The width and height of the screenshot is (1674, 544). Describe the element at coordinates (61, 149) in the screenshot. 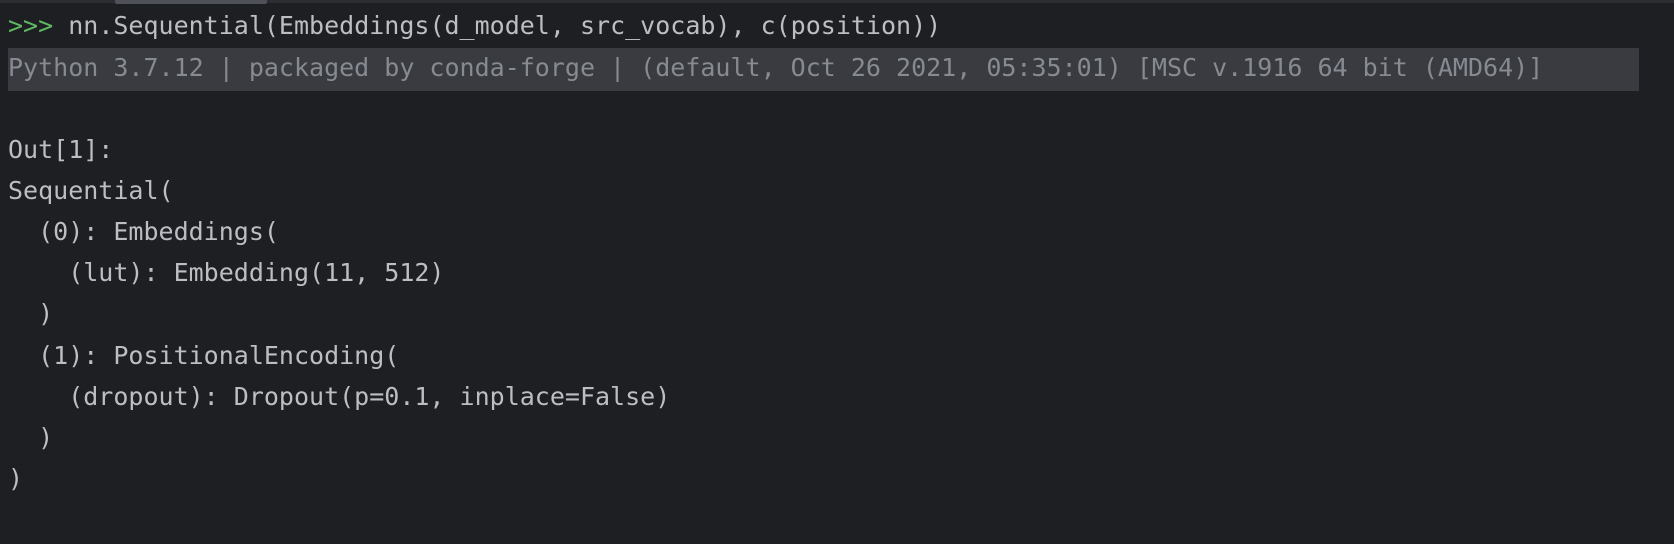

I see `output-label: Out[1]:` at that location.